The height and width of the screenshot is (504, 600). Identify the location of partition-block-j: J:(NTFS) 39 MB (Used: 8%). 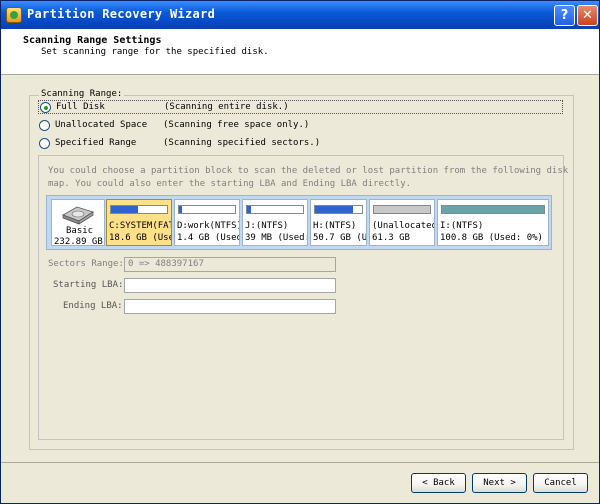
(275, 222).